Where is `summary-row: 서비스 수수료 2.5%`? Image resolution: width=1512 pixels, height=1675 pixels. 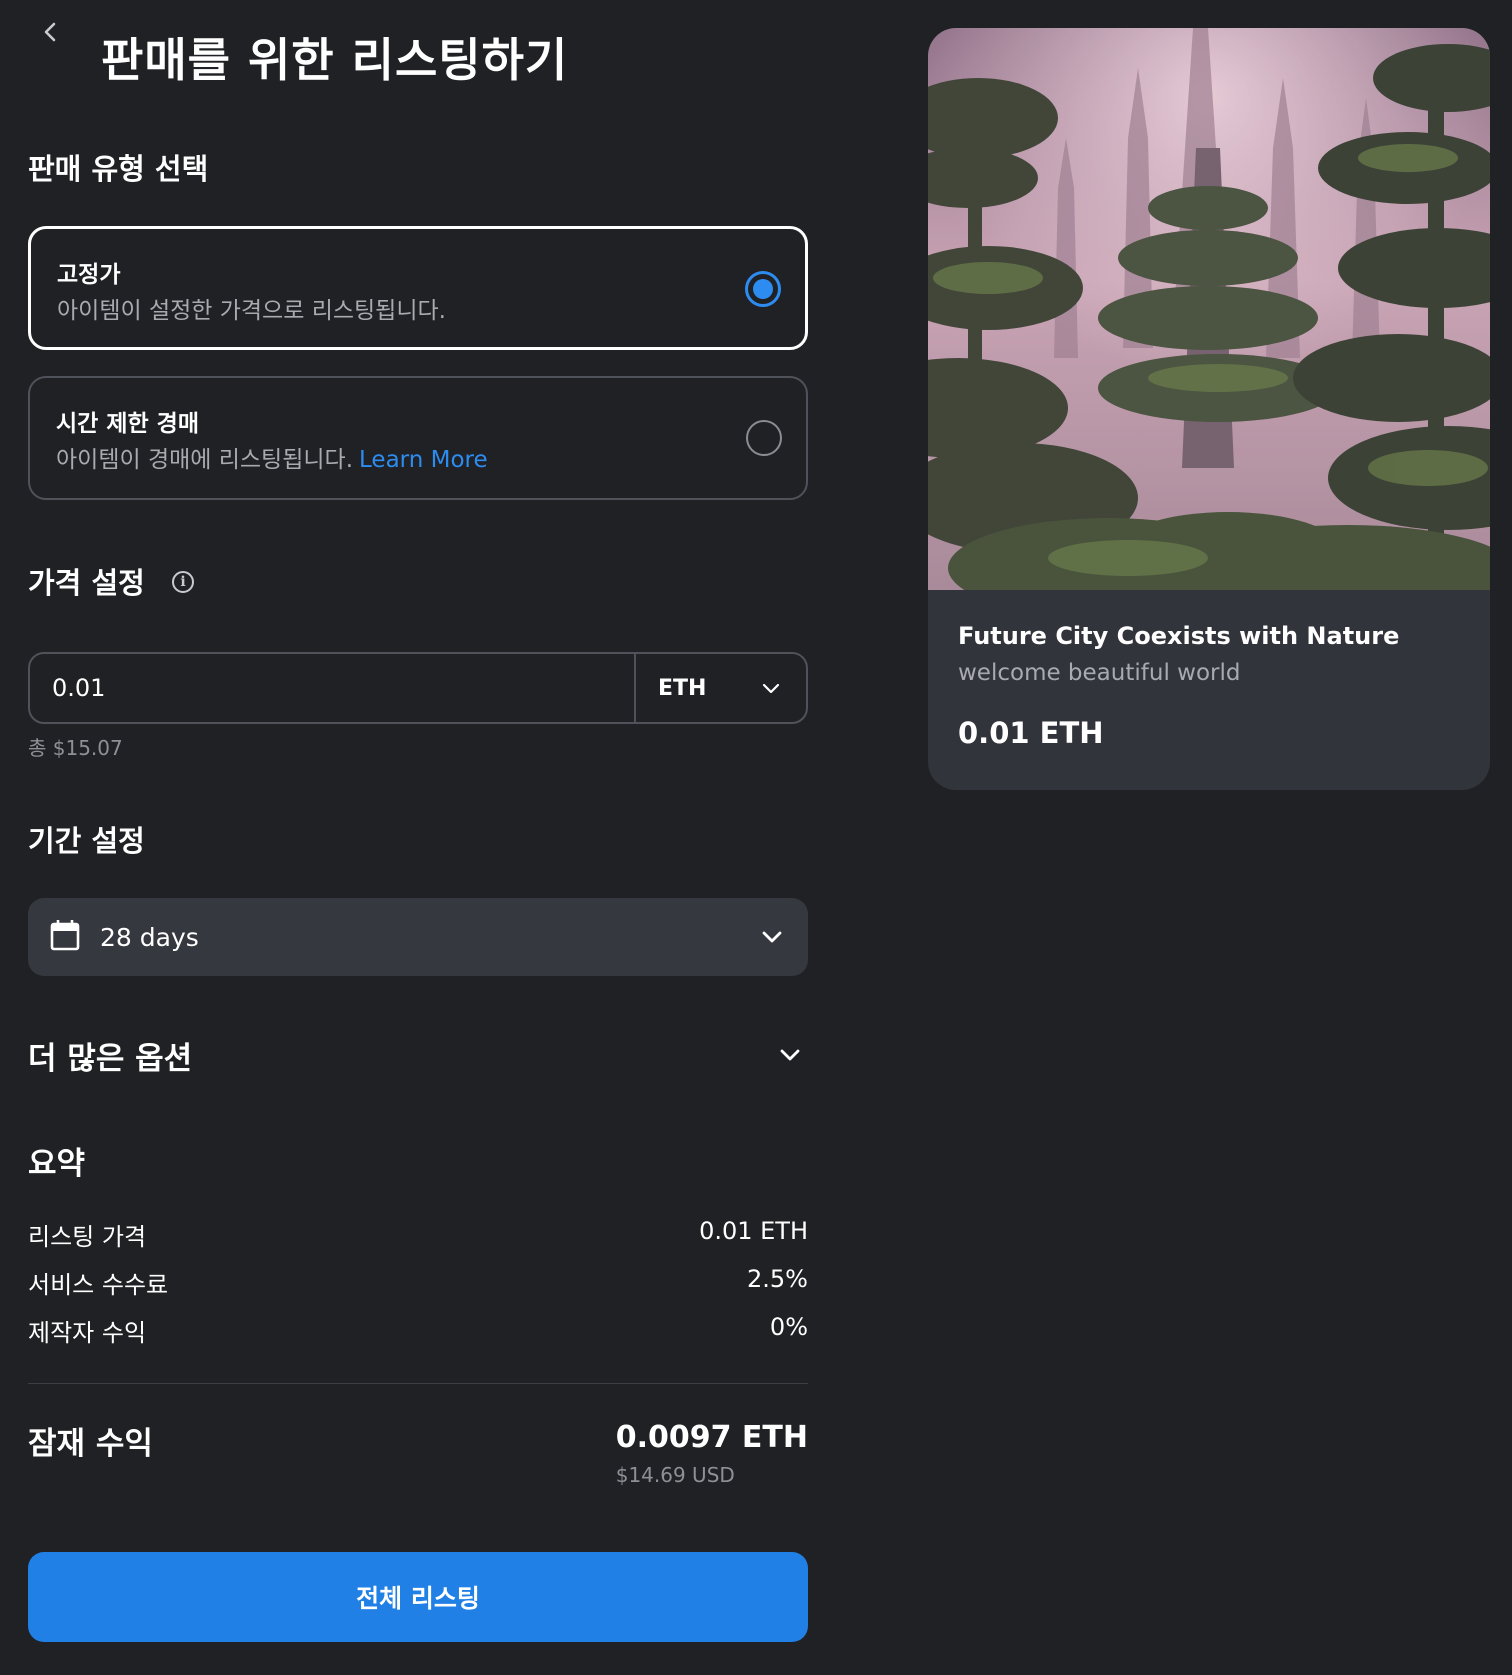
summary-row: 서비스 수수료 2.5% is located at coordinates (418, 1282).